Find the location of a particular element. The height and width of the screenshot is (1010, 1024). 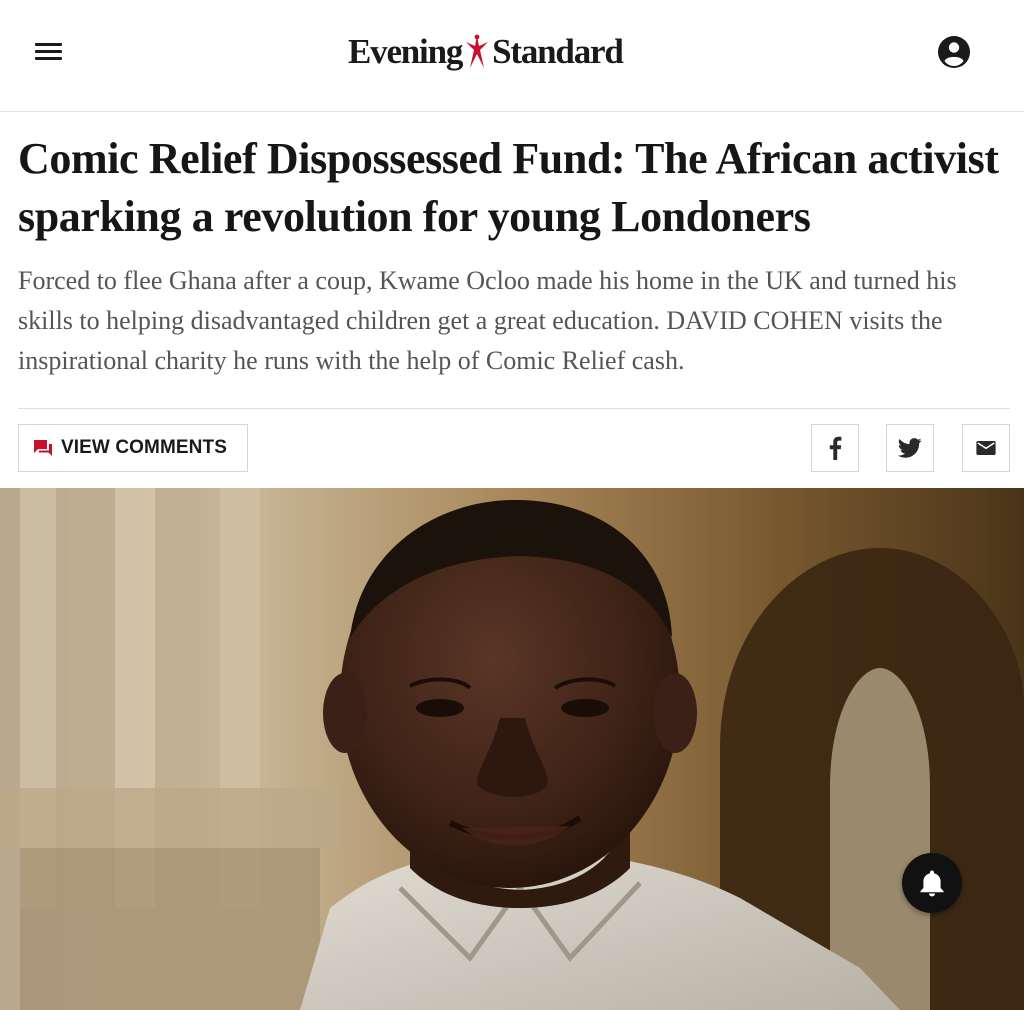

account-circle-icon is located at coordinates (954, 52).